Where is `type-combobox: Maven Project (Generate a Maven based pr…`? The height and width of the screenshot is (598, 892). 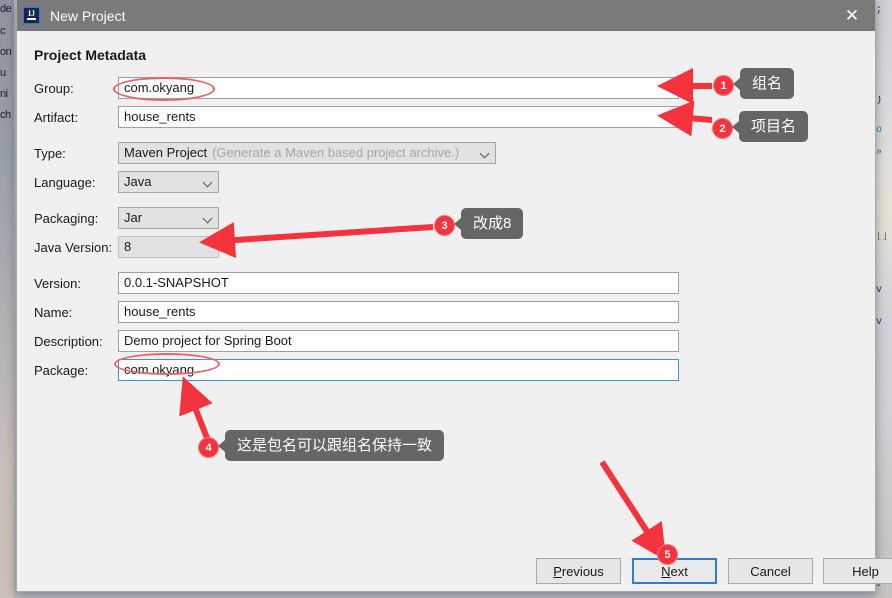 type-combobox: Maven Project (Generate a Maven based pr… is located at coordinates (307, 153).